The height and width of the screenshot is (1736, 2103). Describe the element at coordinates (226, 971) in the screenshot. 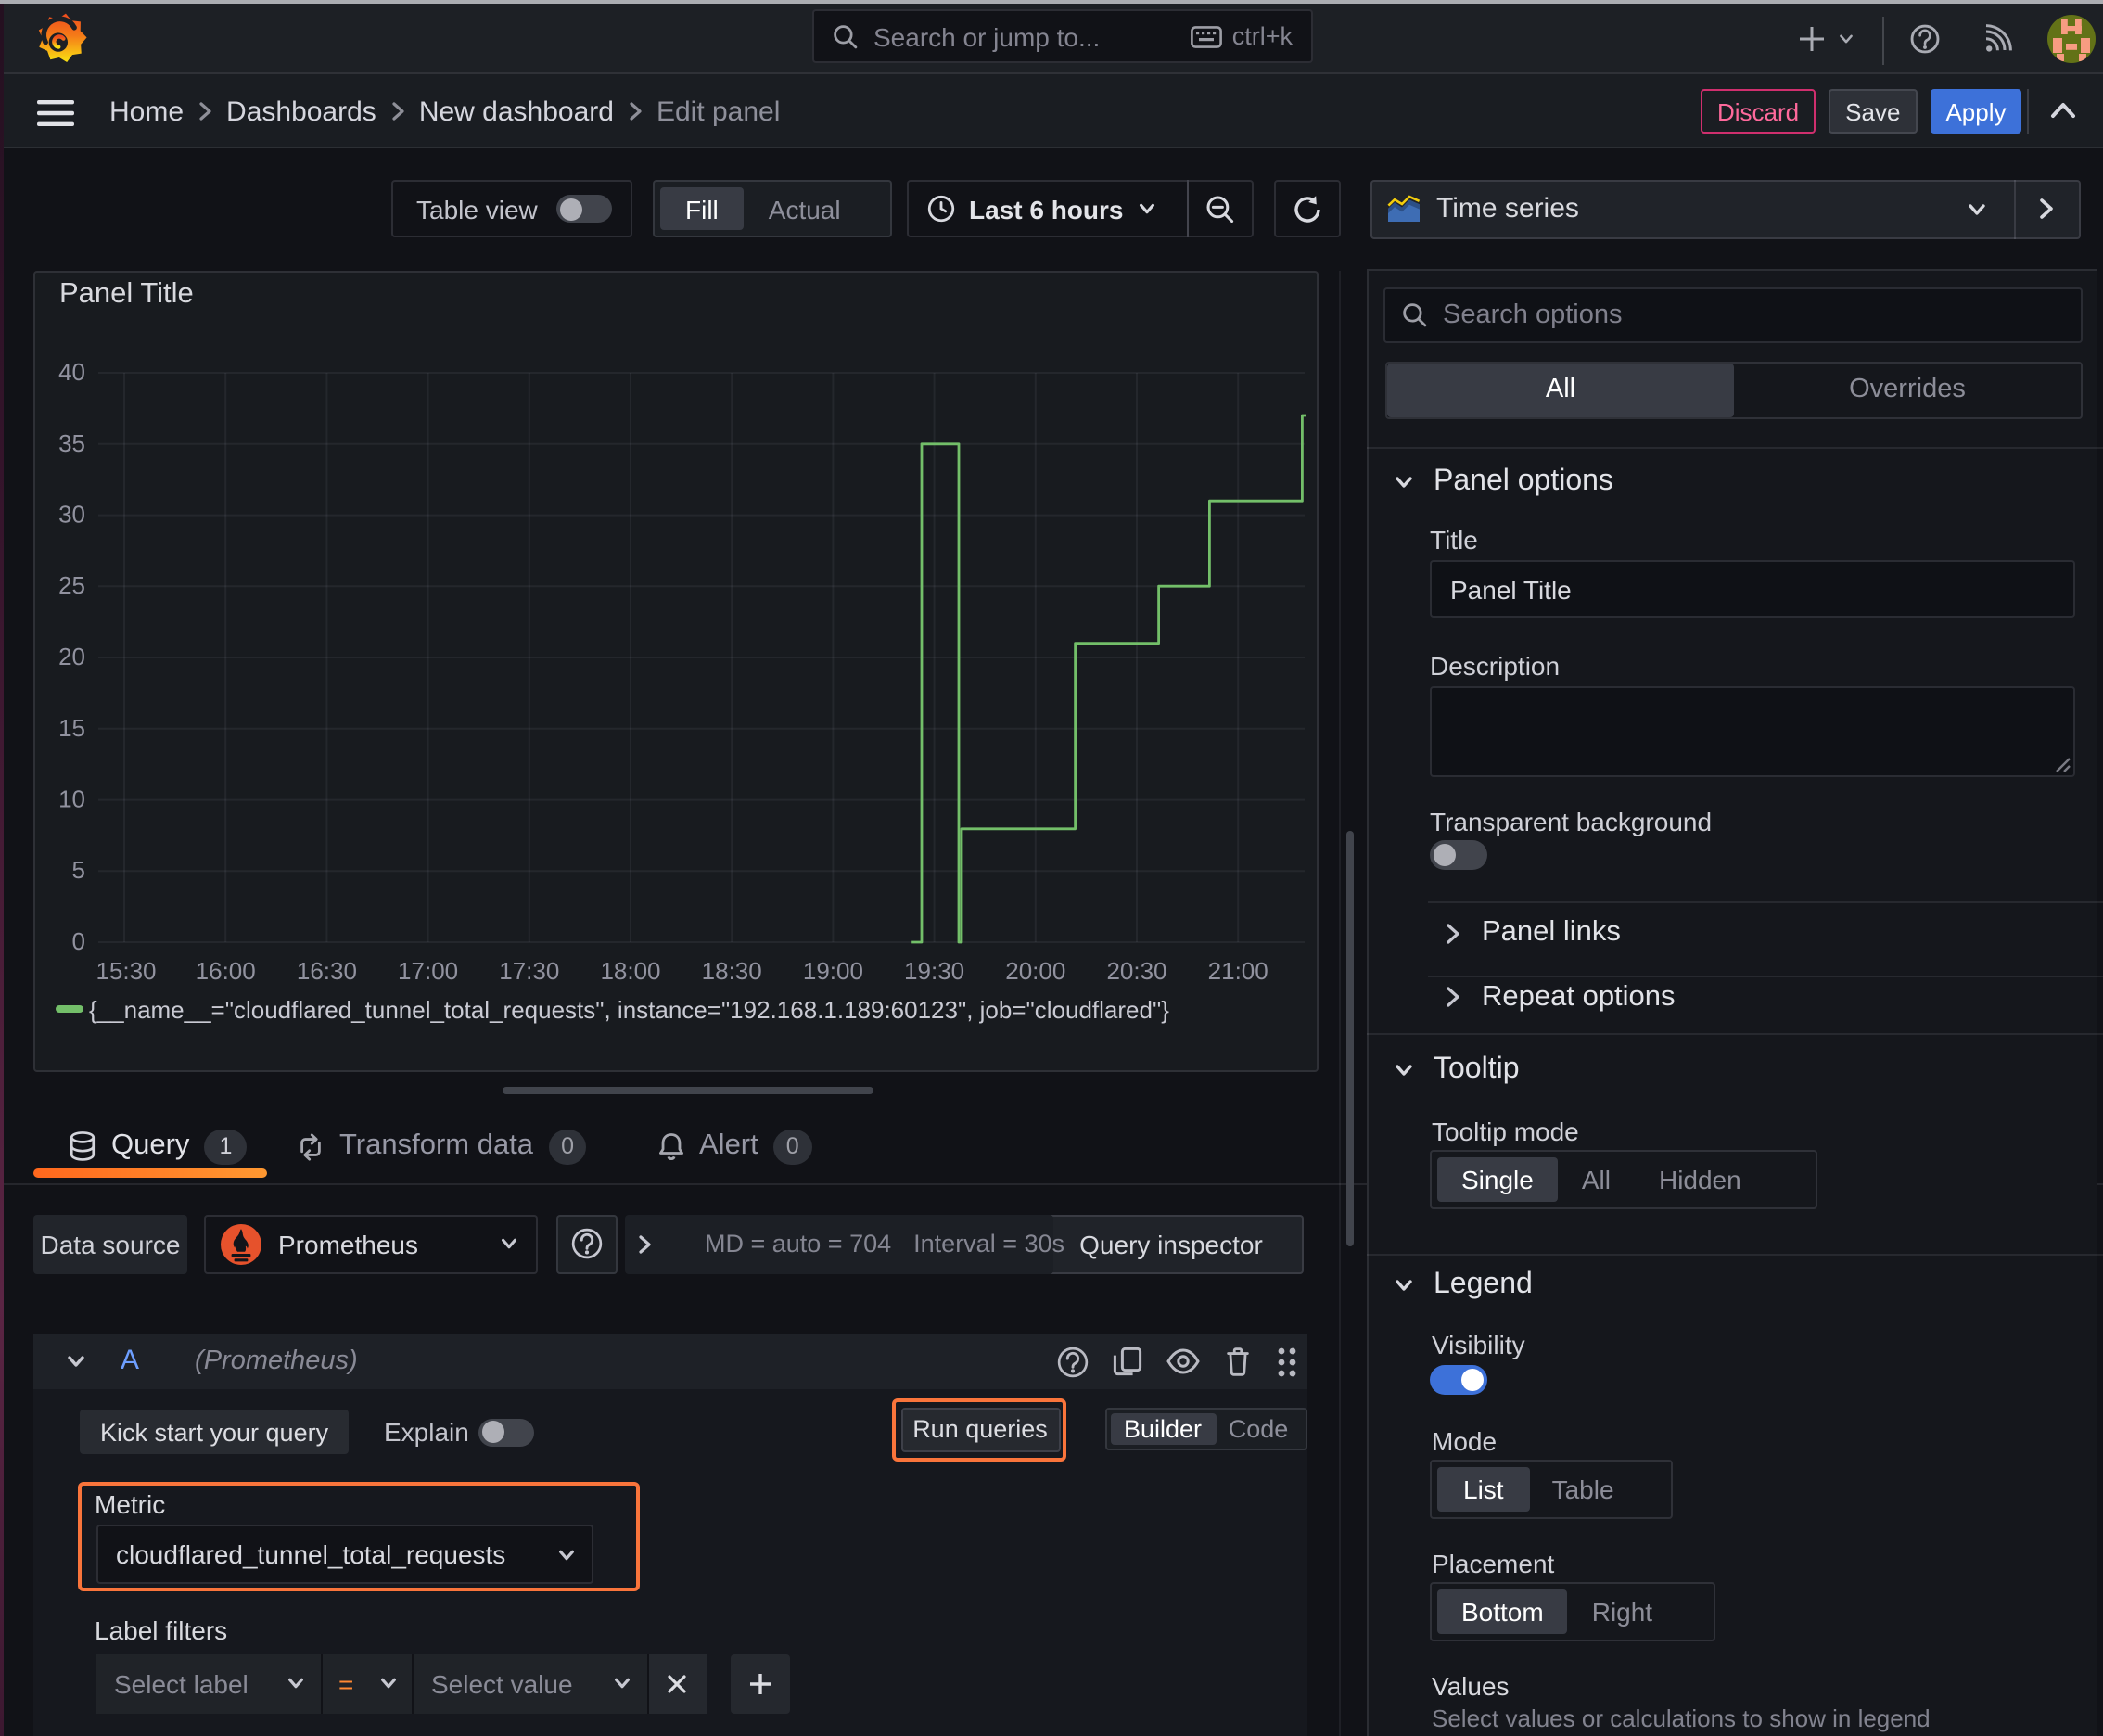

I see `svg-text: 16:00` at that location.